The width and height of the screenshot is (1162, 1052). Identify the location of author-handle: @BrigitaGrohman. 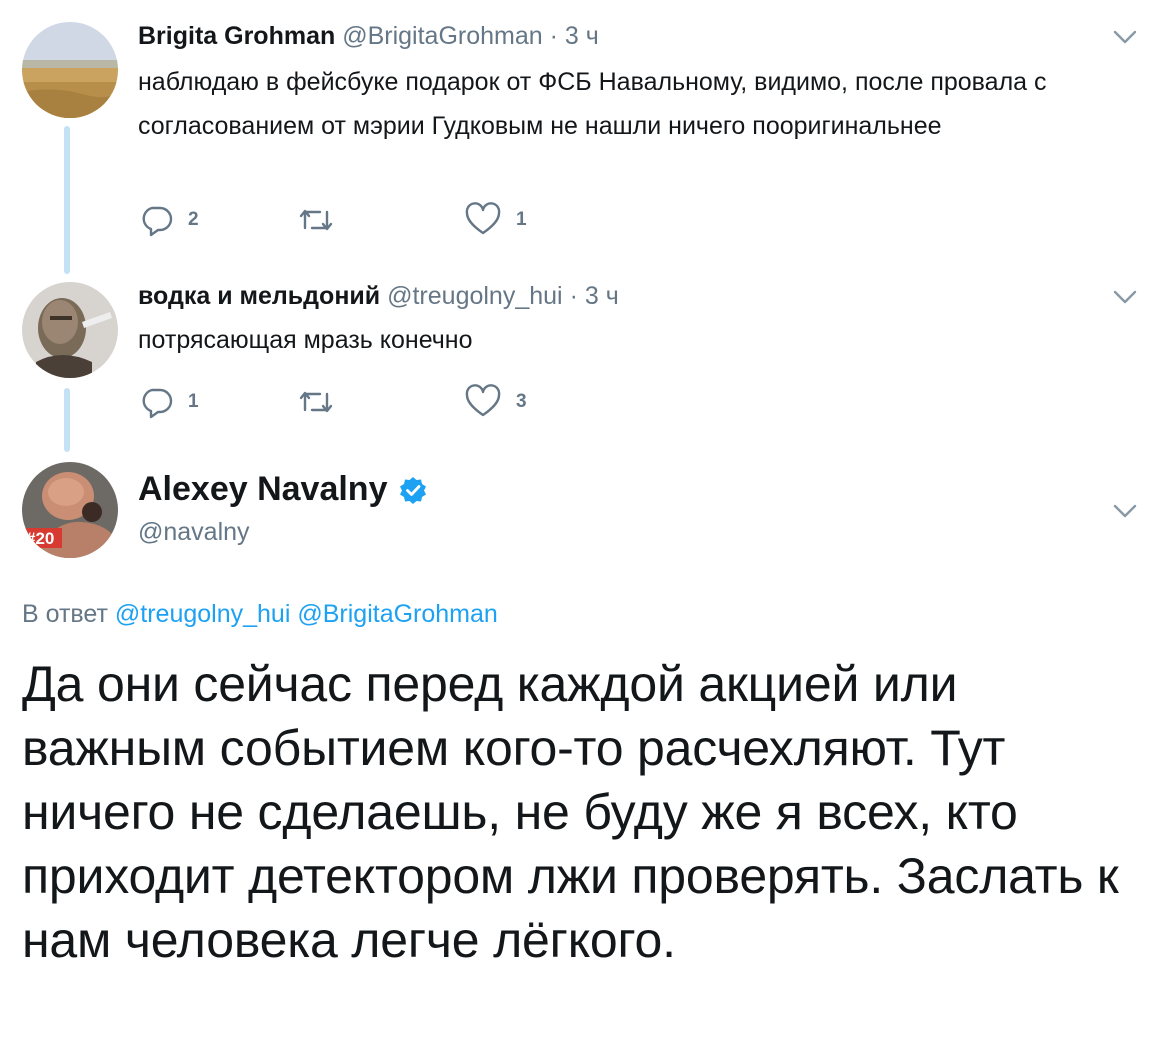
(442, 36).